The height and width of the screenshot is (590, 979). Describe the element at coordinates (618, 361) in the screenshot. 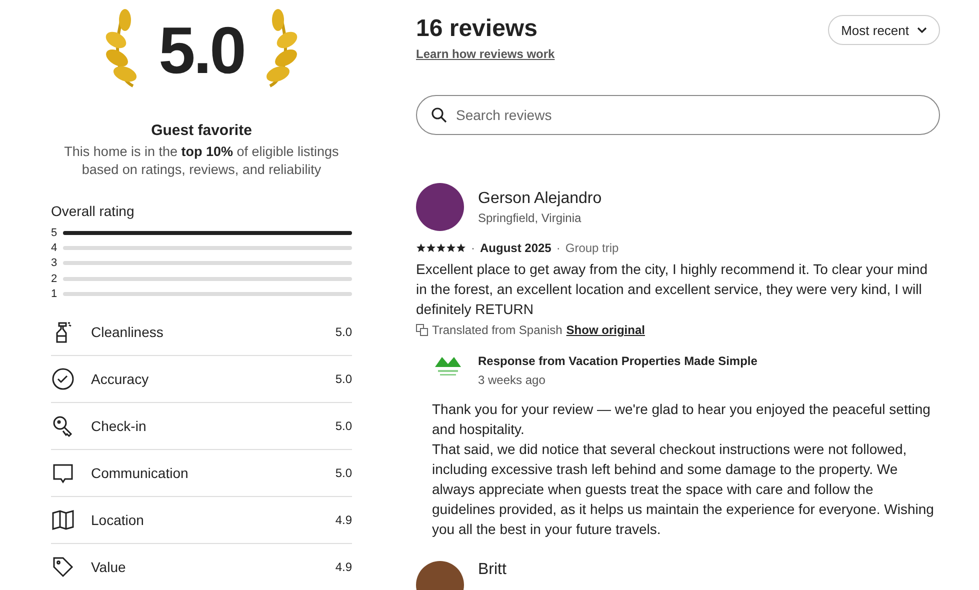

I see `response-title: Response from Vacation Properties Made Simple` at that location.